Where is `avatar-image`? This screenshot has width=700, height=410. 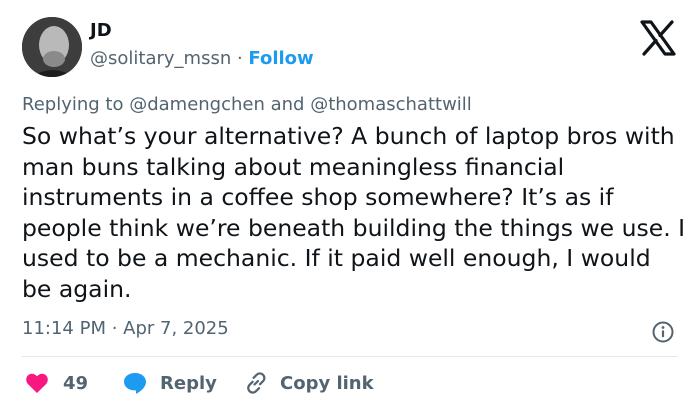
avatar-image is located at coordinates (52, 47).